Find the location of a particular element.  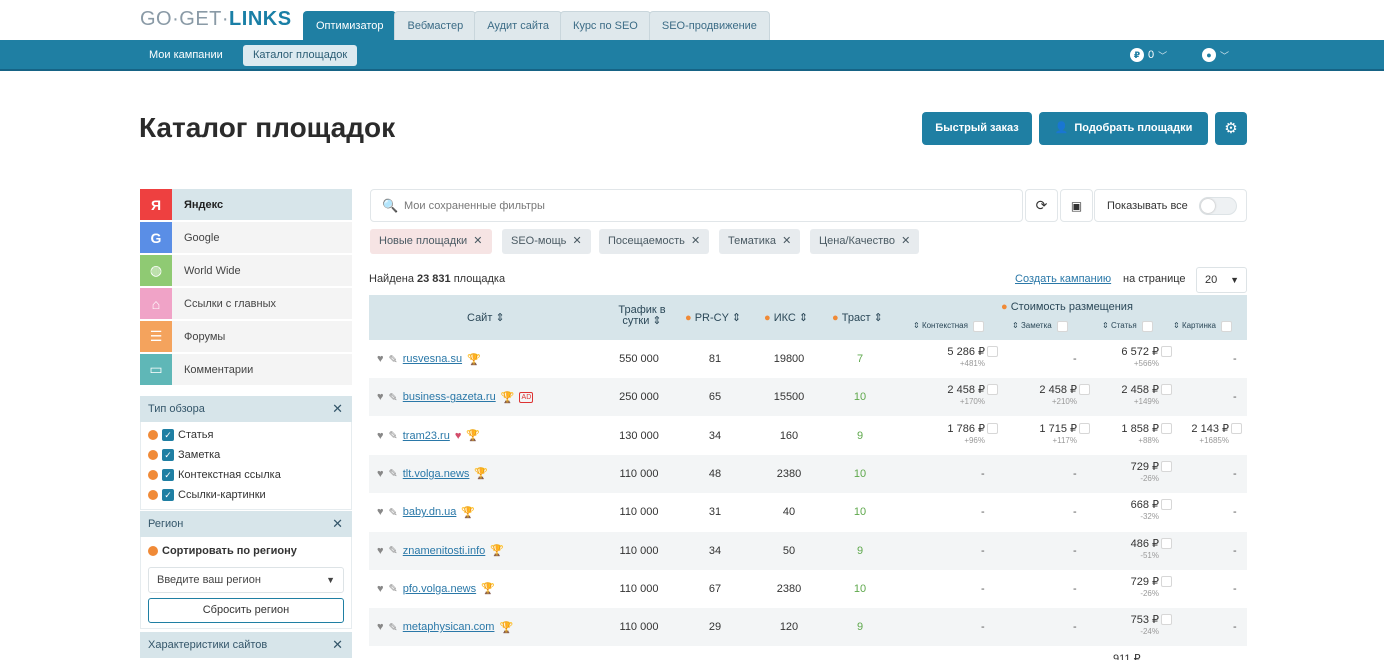

region-select: Введите ваш регион ▼ is located at coordinates (246, 580).